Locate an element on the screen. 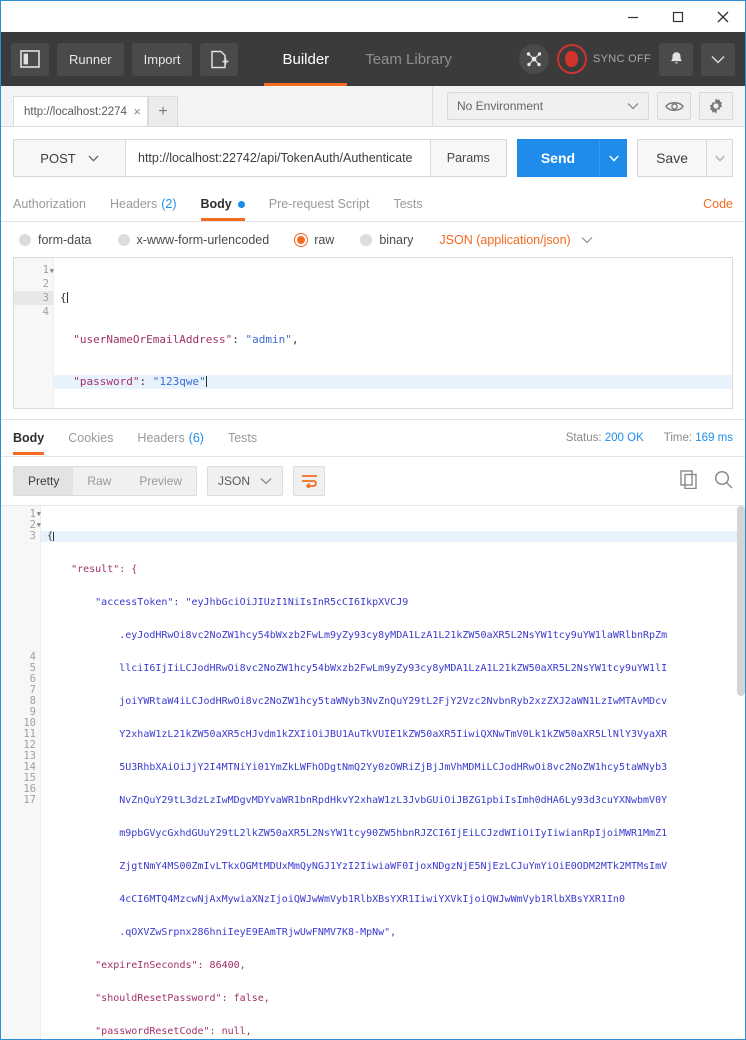 This screenshot has height=1040, width=746. tab-pre-request-script-label: Pre-request Script is located at coordinates (319, 204).